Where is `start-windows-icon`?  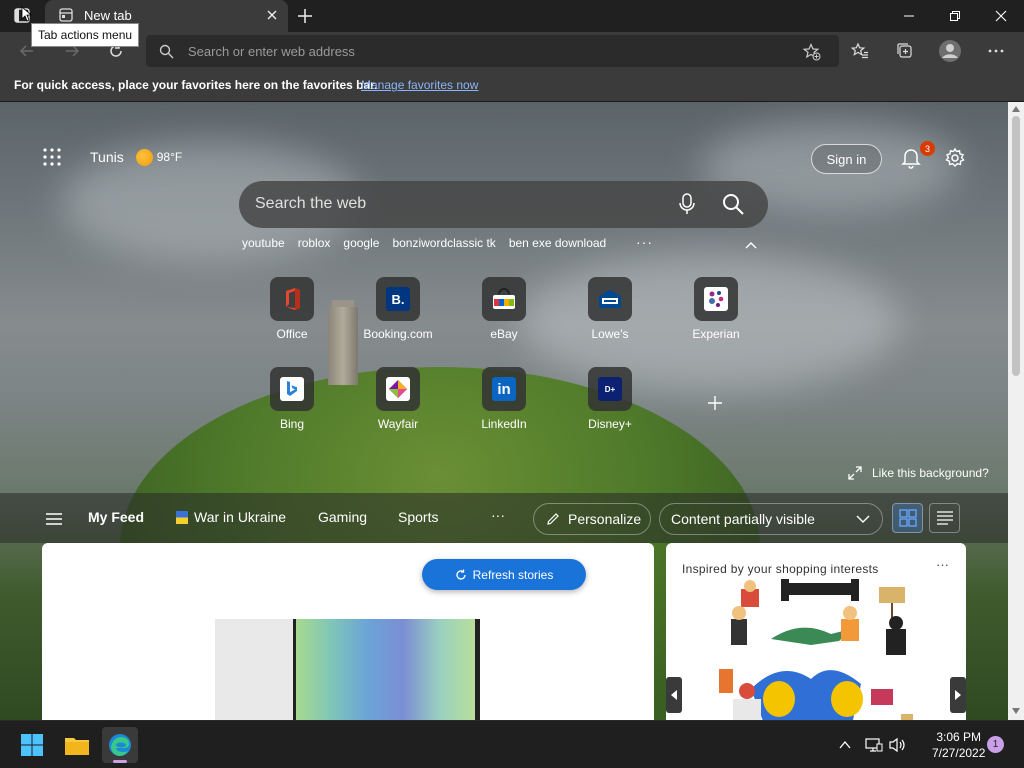 start-windows-icon is located at coordinates (32, 745).